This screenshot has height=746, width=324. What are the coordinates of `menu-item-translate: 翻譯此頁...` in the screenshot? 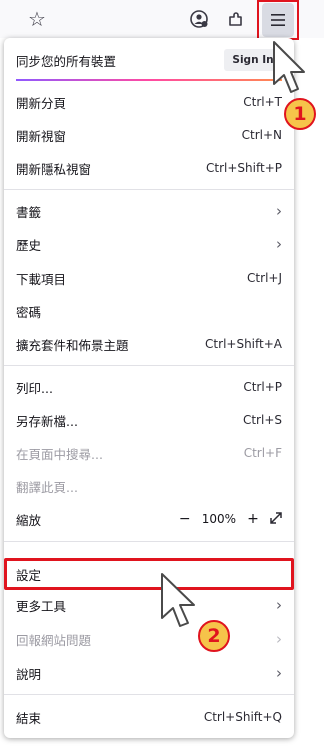 It's located at (149, 486).